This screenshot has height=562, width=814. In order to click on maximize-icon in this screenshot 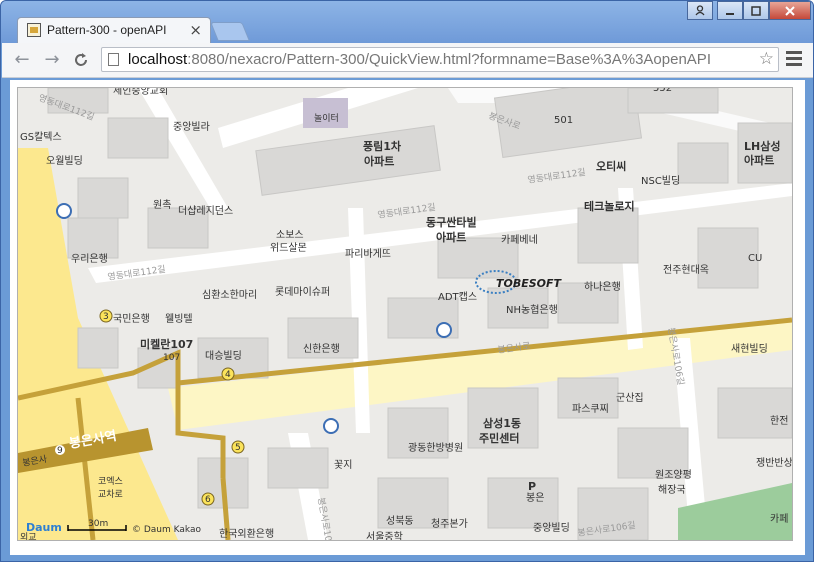, I will do `click(756, 10)`.